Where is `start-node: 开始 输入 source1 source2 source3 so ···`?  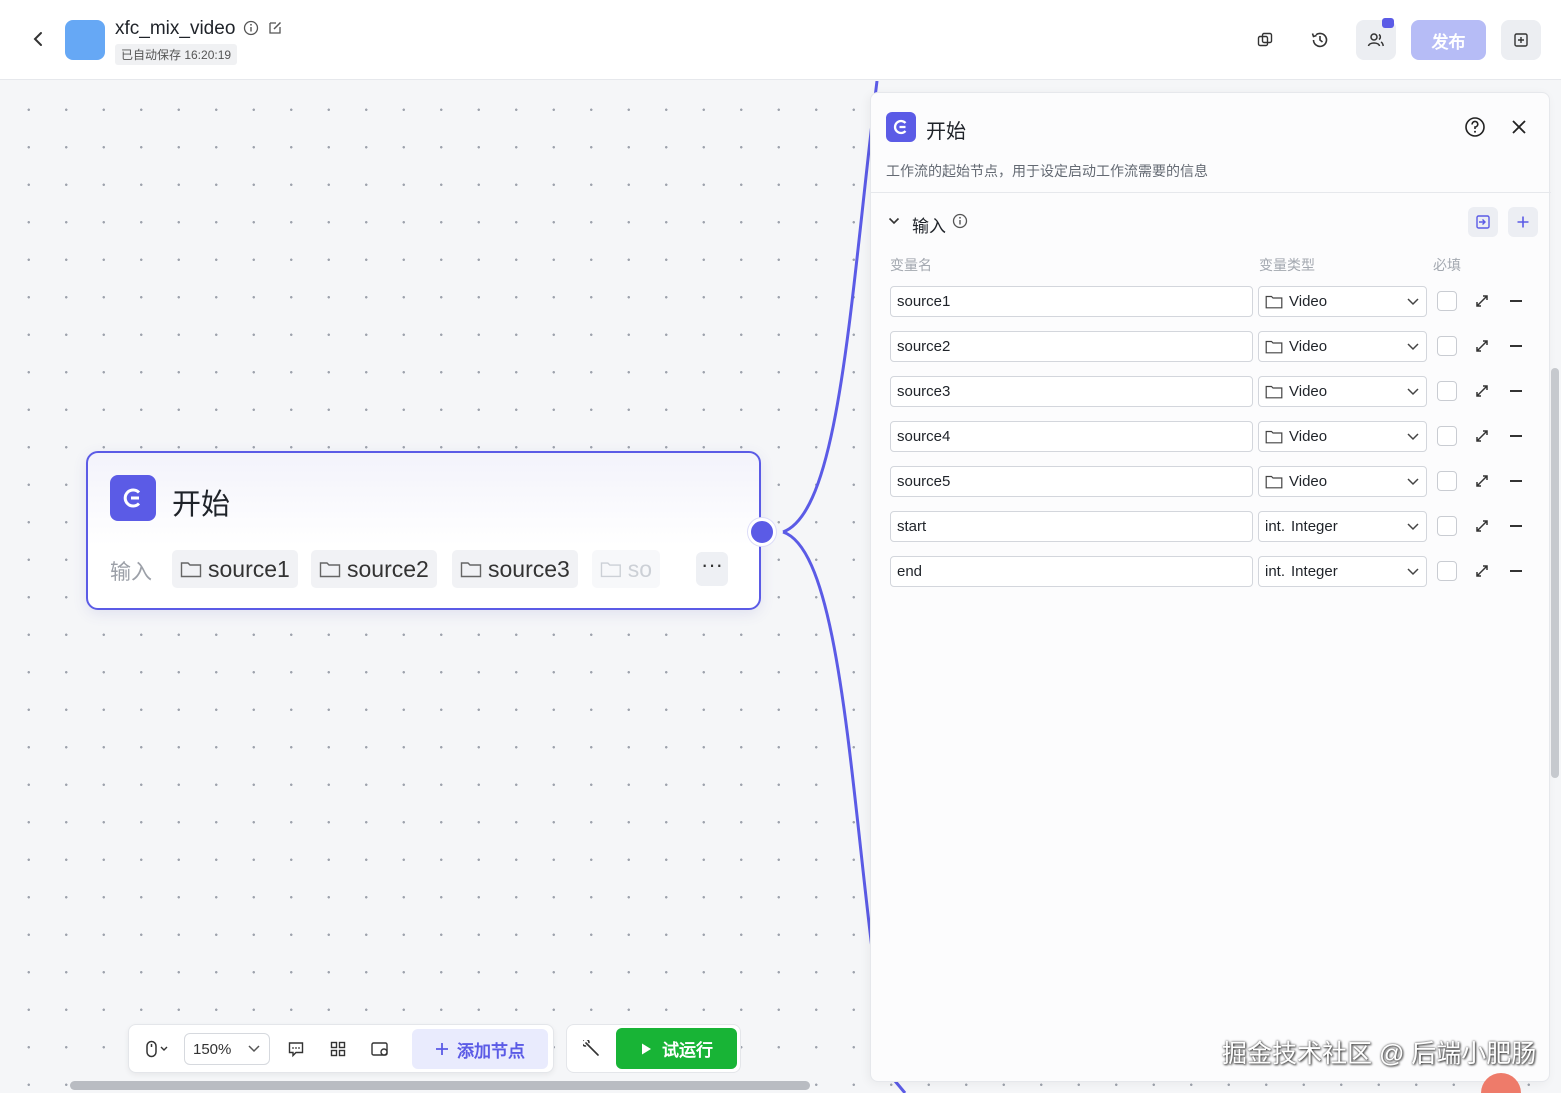
start-node: 开始 输入 source1 source2 source3 so ··· is located at coordinates (423, 530).